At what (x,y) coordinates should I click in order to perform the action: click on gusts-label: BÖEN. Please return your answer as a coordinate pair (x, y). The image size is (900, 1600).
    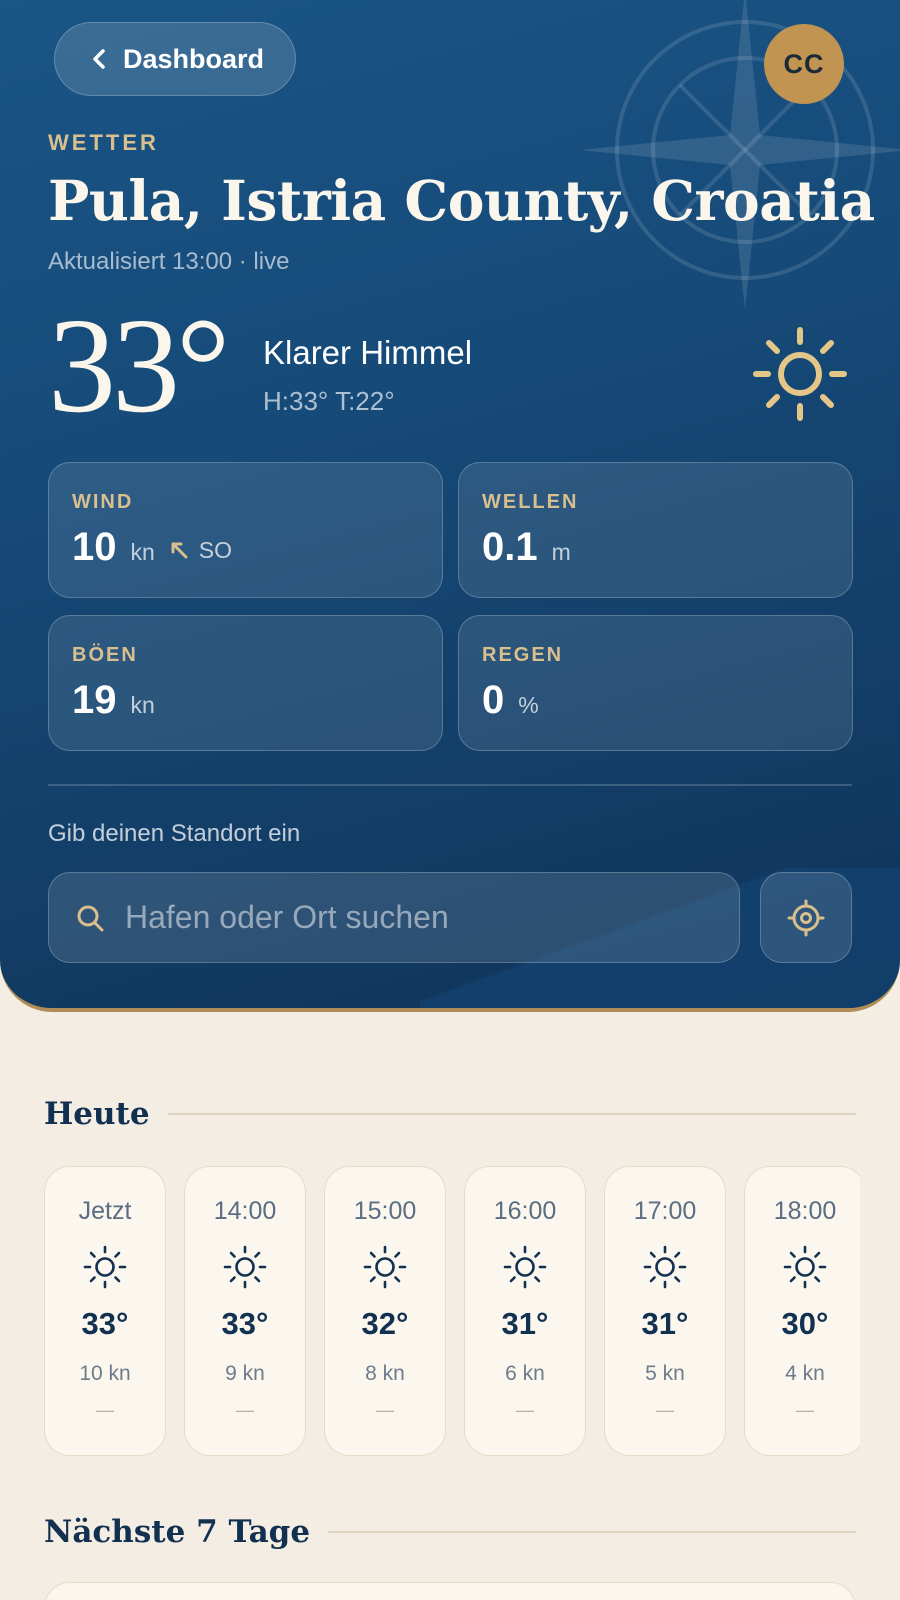
    Looking at the image, I should click on (105, 655).